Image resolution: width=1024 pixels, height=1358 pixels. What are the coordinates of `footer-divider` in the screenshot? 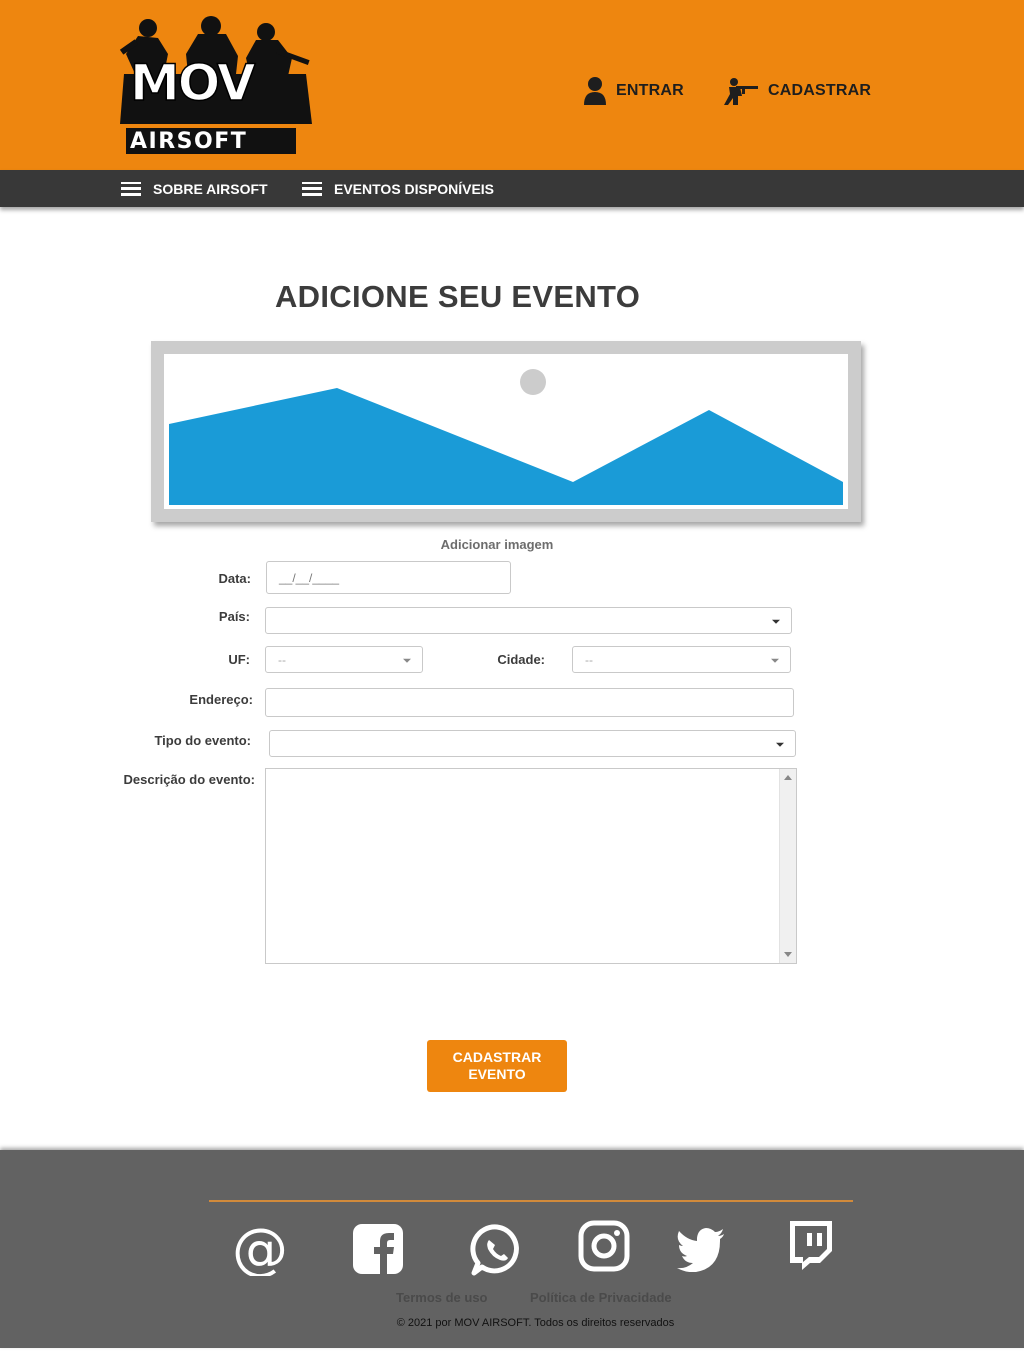 It's located at (531, 1201).